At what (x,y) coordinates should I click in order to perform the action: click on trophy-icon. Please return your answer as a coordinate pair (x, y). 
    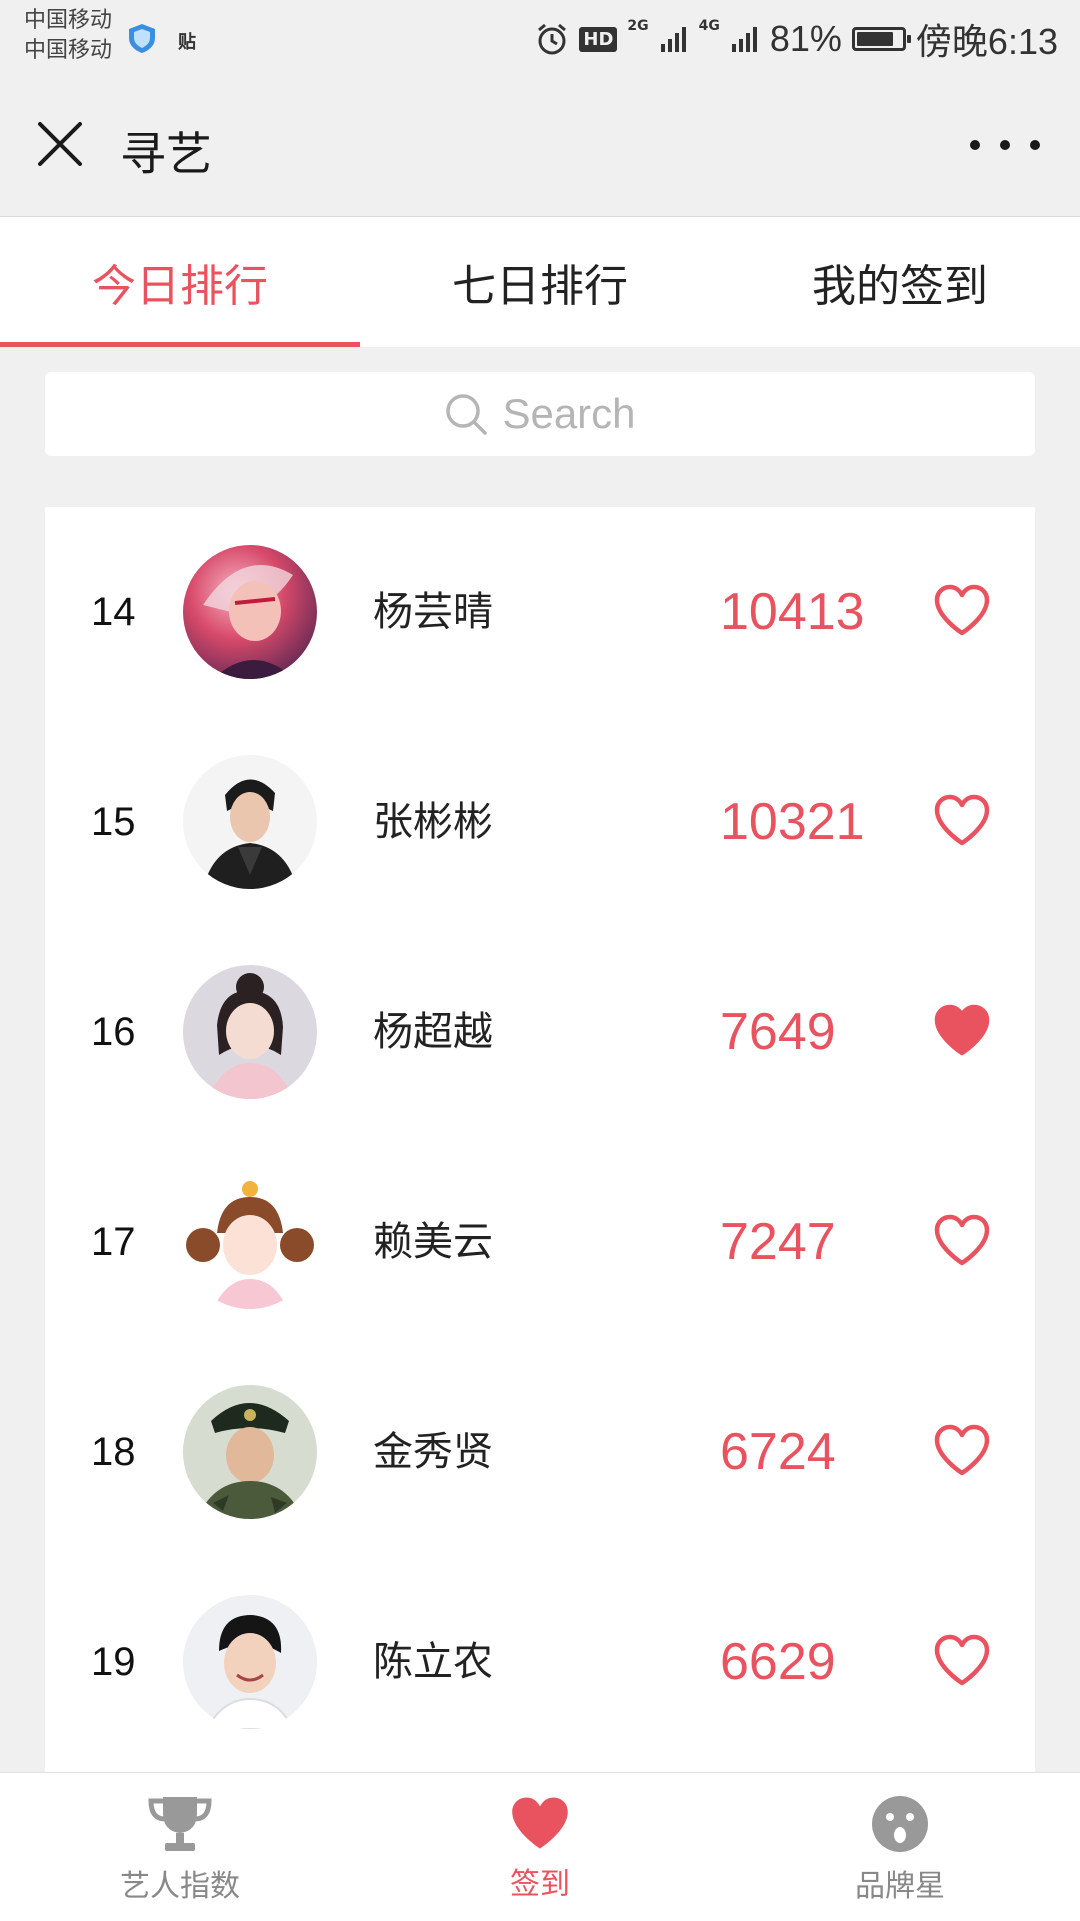
    Looking at the image, I should click on (180, 1824).